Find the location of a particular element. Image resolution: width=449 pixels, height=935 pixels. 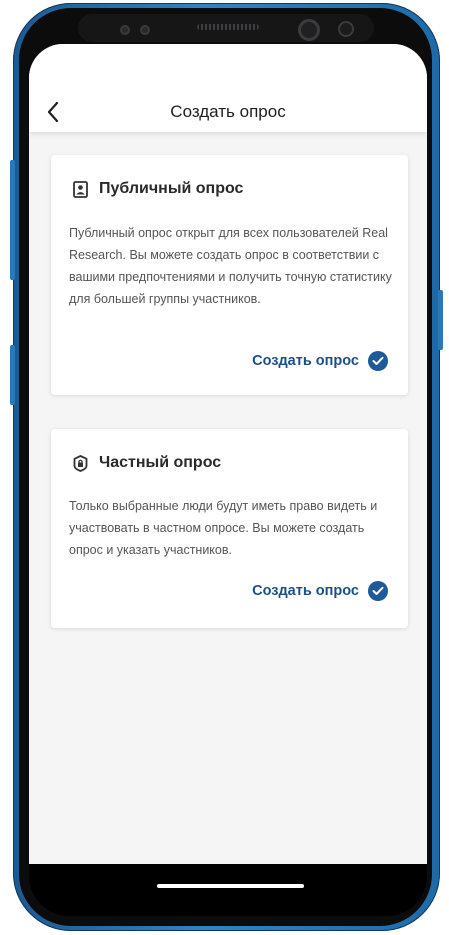

card-title: Публичный опрос is located at coordinates (171, 188).